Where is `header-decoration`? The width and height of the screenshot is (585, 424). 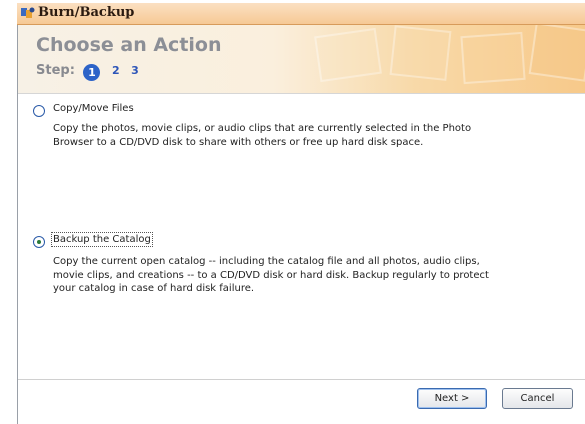 header-decoration is located at coordinates (449, 55).